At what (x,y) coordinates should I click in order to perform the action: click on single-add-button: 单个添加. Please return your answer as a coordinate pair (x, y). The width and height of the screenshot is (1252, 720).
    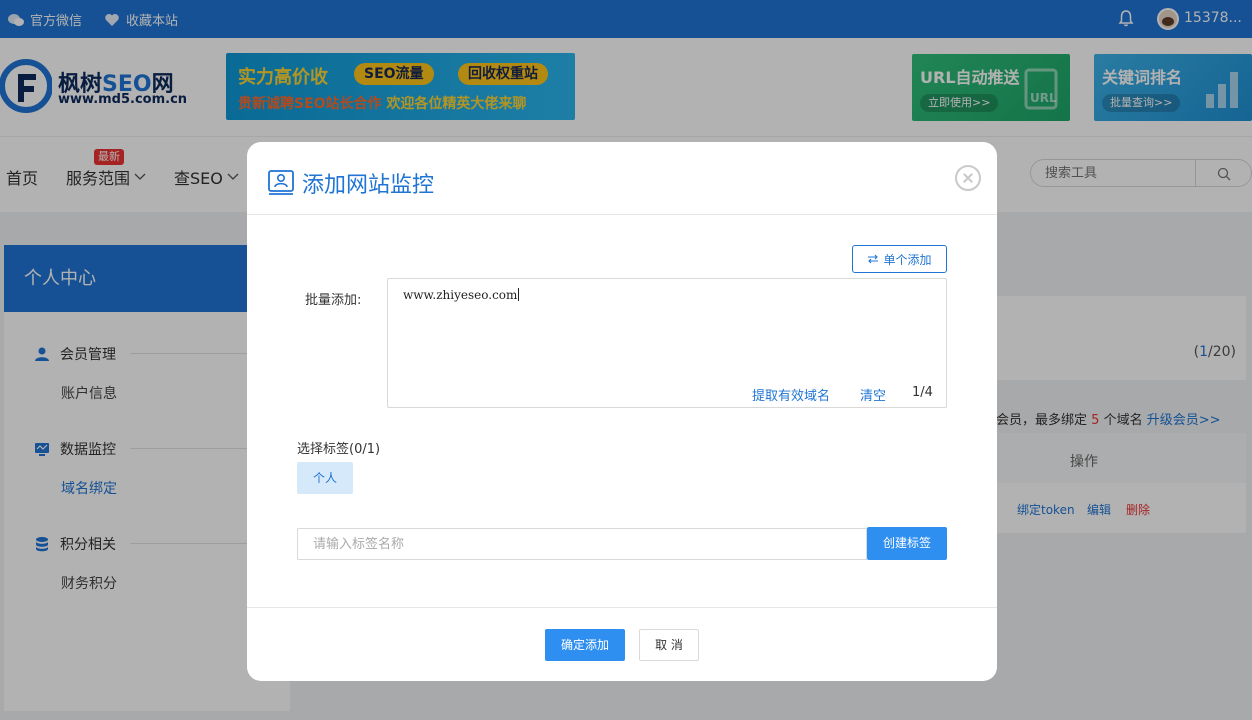
    Looking at the image, I should click on (899, 259).